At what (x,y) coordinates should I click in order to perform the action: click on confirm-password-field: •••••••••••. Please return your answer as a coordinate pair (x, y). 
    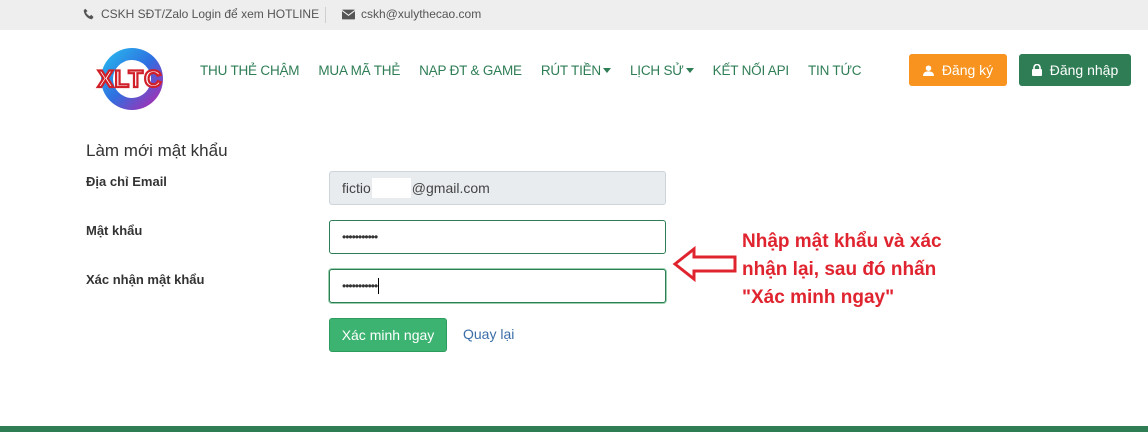
    Looking at the image, I should click on (497, 286).